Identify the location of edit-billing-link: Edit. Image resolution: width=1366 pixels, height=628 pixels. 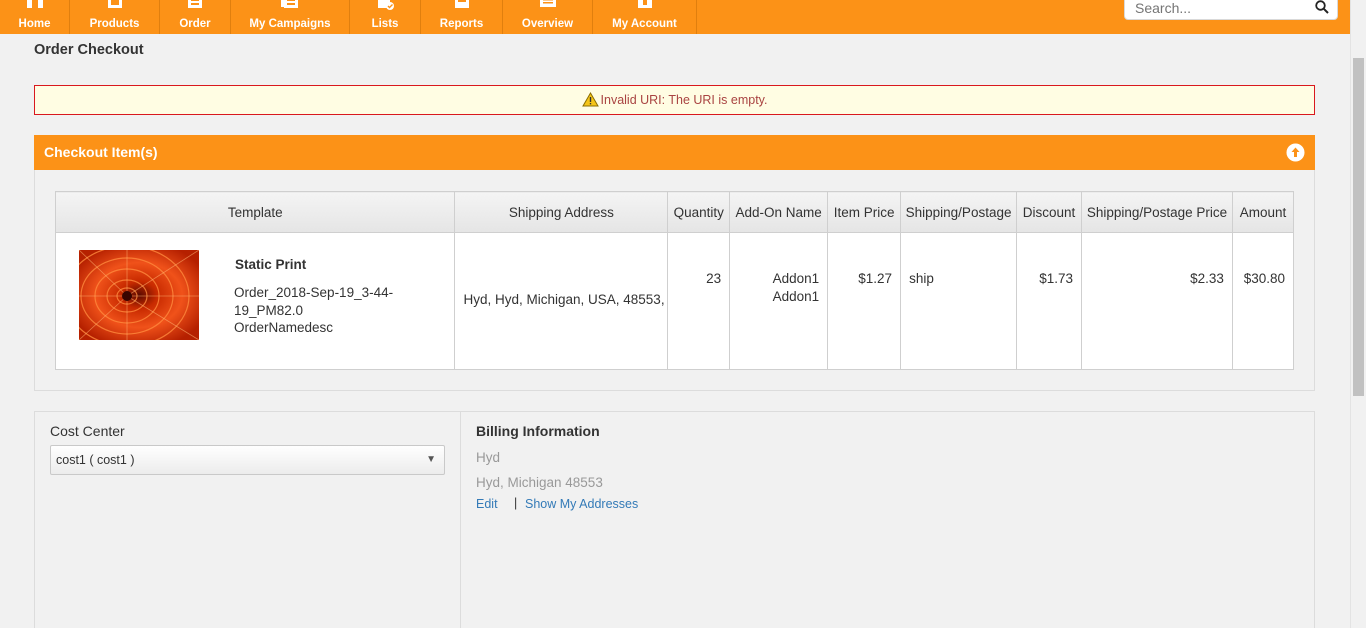
(487, 504).